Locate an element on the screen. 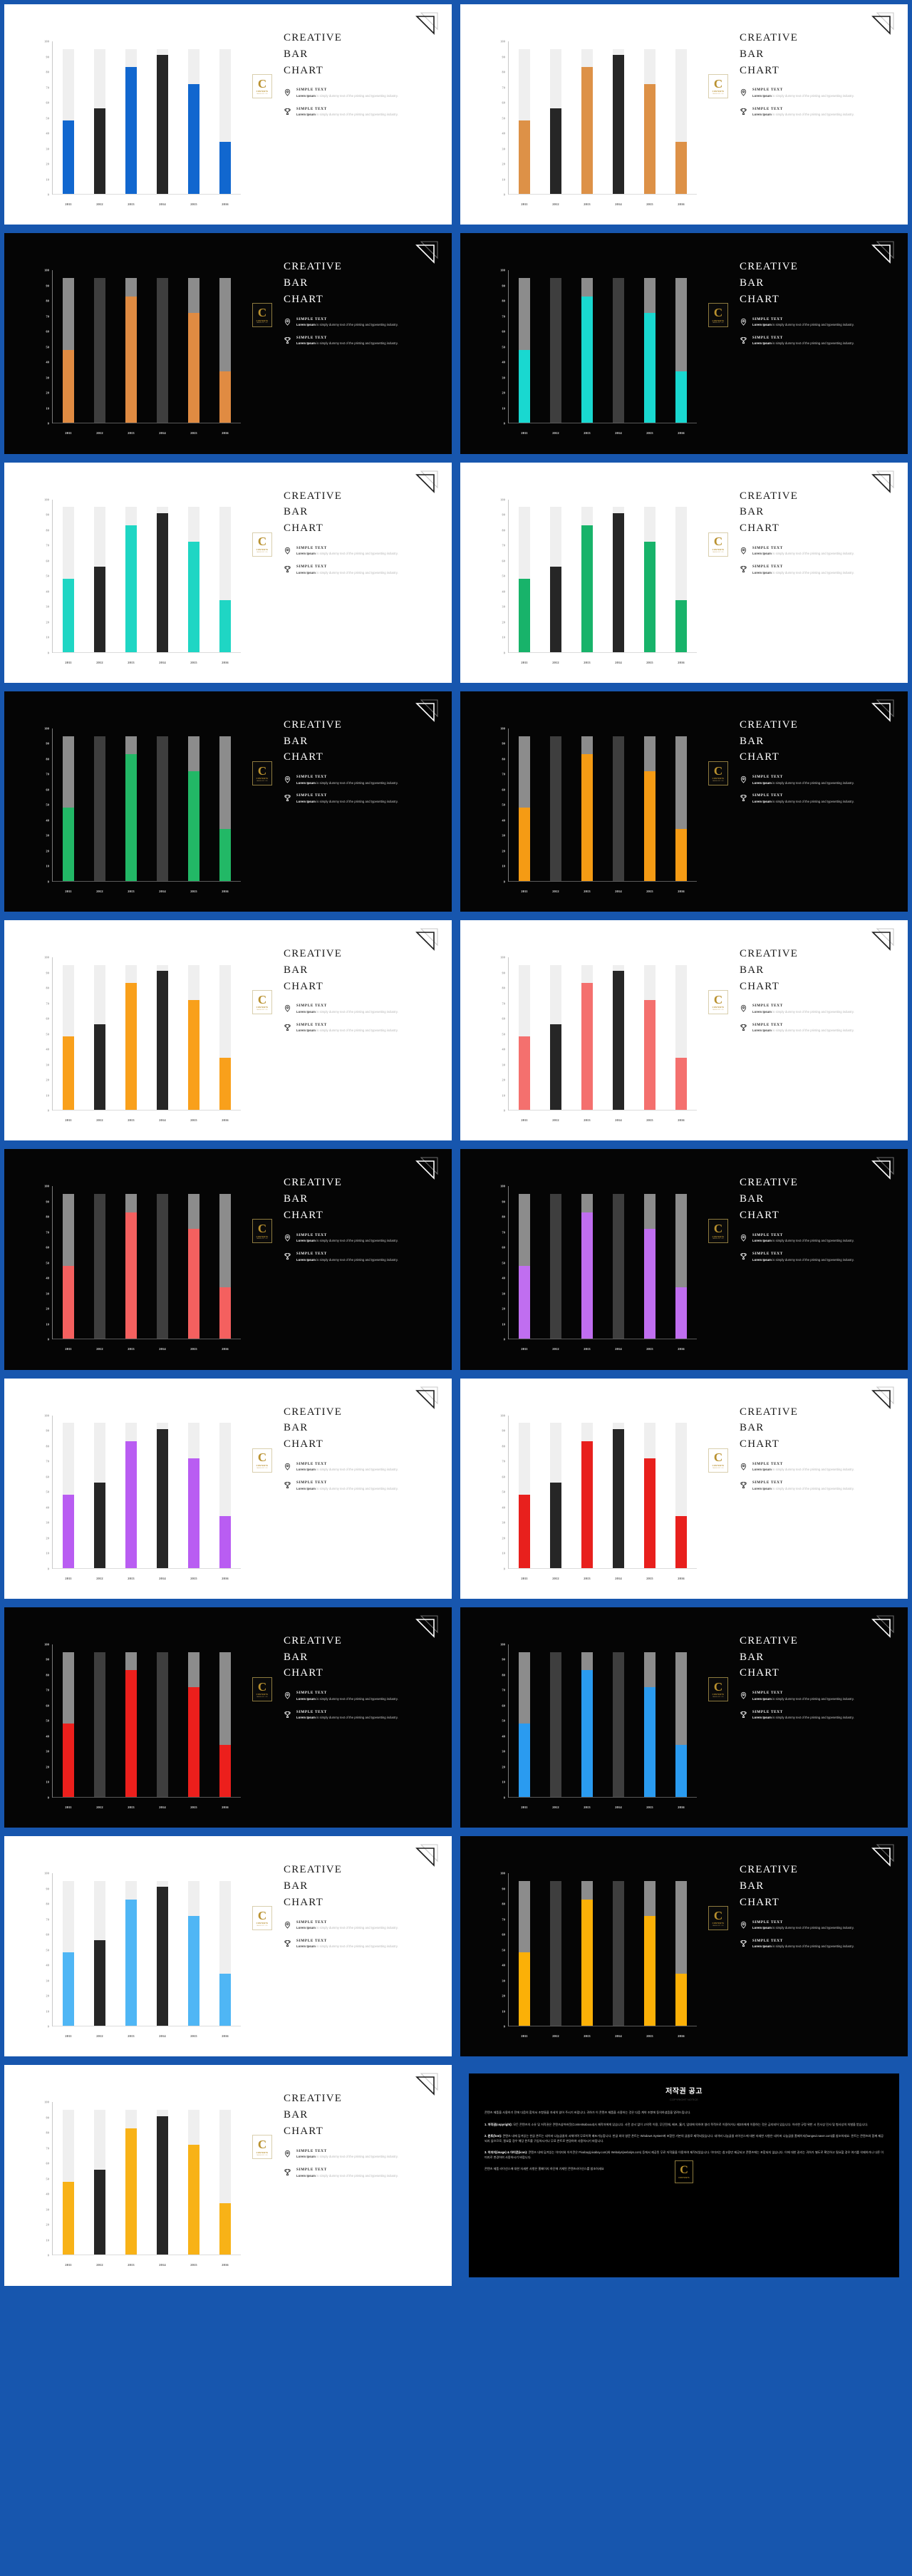  x-axis-label: 2012 is located at coordinates (555, 1349).